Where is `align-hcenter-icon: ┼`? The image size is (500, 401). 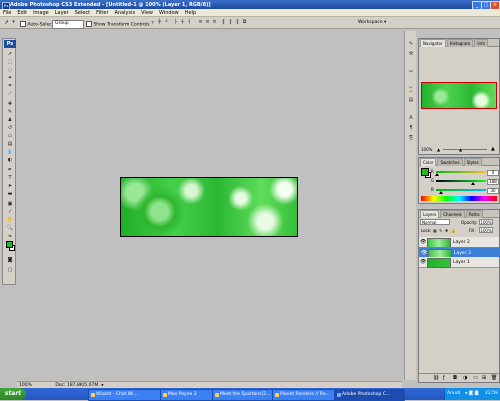 align-hcenter-icon: ┼ is located at coordinates (182, 22).